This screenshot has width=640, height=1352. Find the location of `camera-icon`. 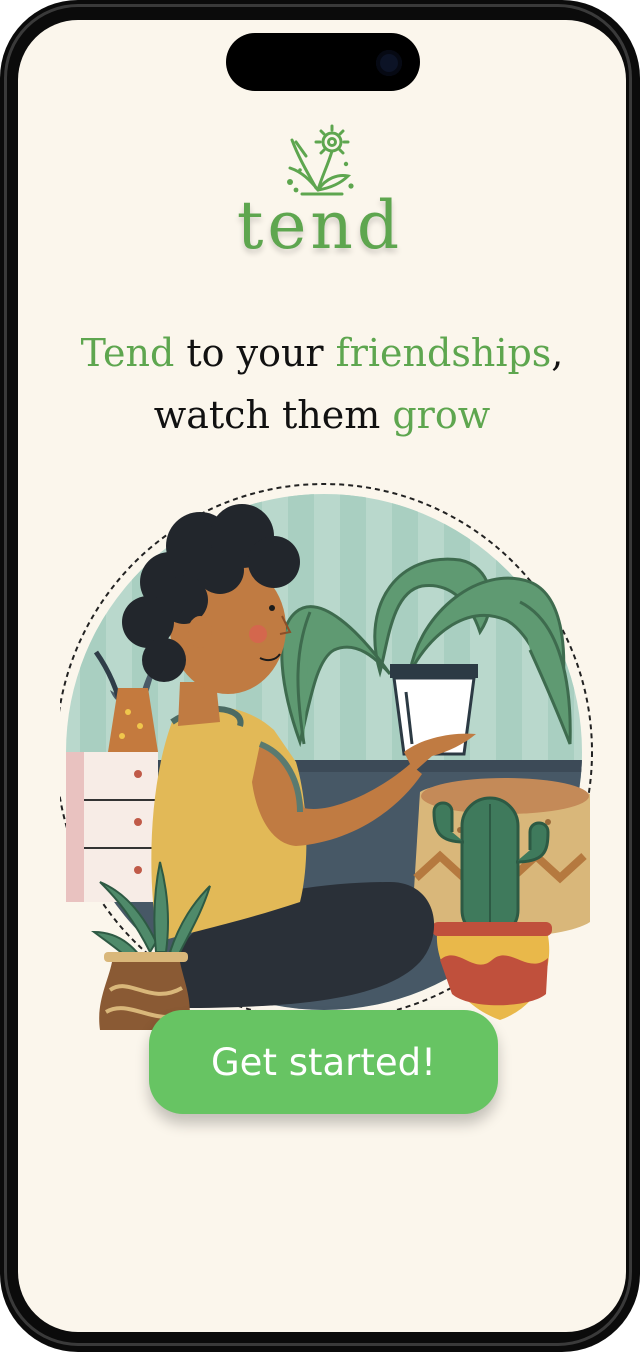

camera-icon is located at coordinates (389, 63).